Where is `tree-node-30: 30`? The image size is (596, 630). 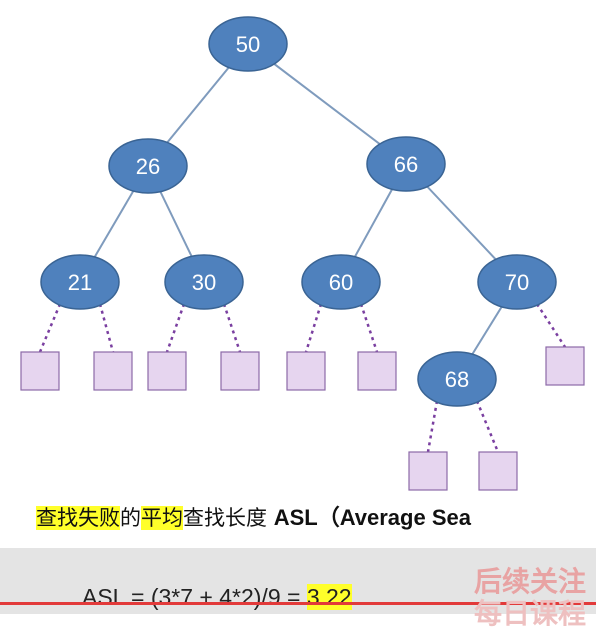 tree-node-30: 30 is located at coordinates (204, 282).